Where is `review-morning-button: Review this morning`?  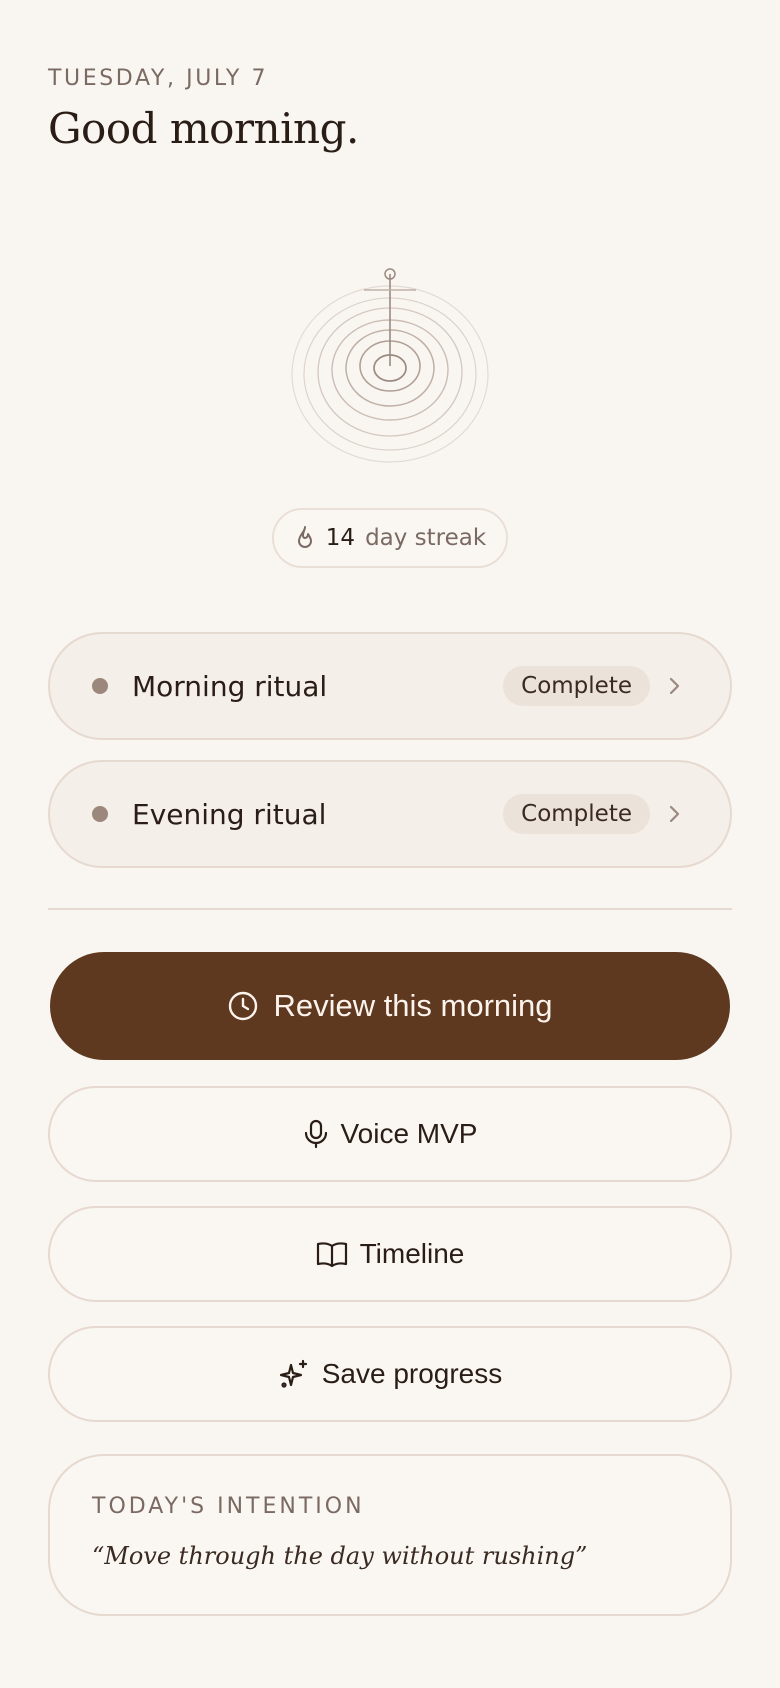
review-morning-button: Review this morning is located at coordinates (390, 1006).